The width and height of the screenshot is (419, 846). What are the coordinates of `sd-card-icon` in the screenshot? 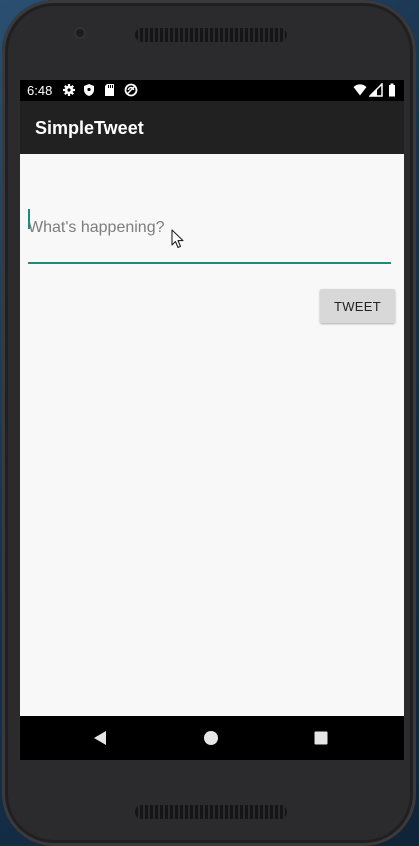 It's located at (109, 90).